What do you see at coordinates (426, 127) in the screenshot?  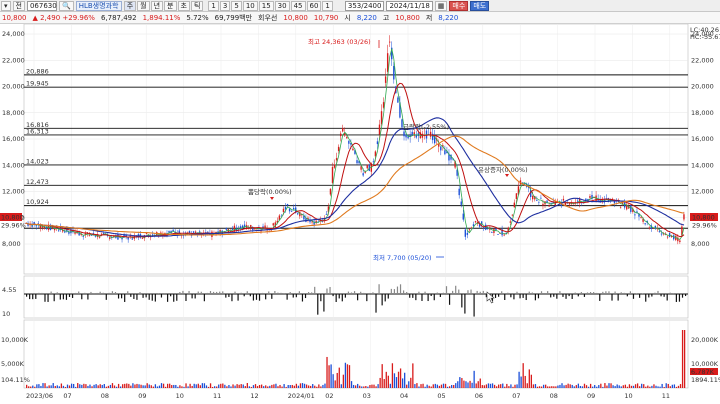 I see `annotation-rise: 급락락(-2,55%)` at bounding box center [426, 127].